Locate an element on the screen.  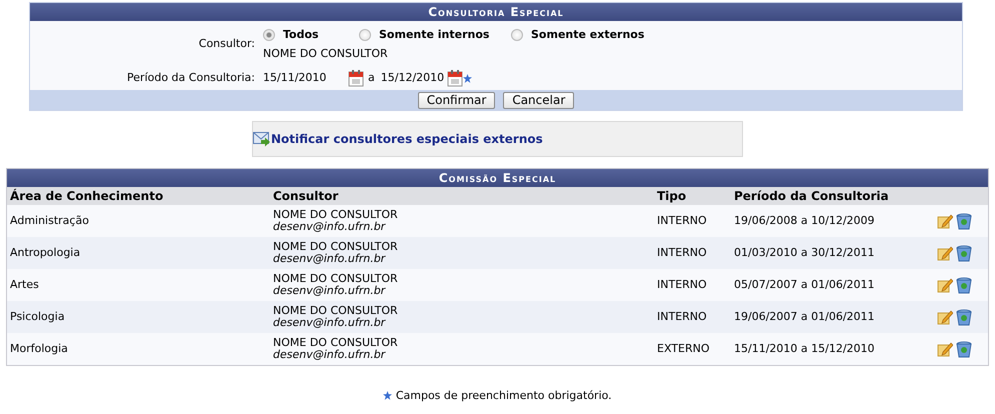
area-cell: Psicologia is located at coordinates (37, 316).